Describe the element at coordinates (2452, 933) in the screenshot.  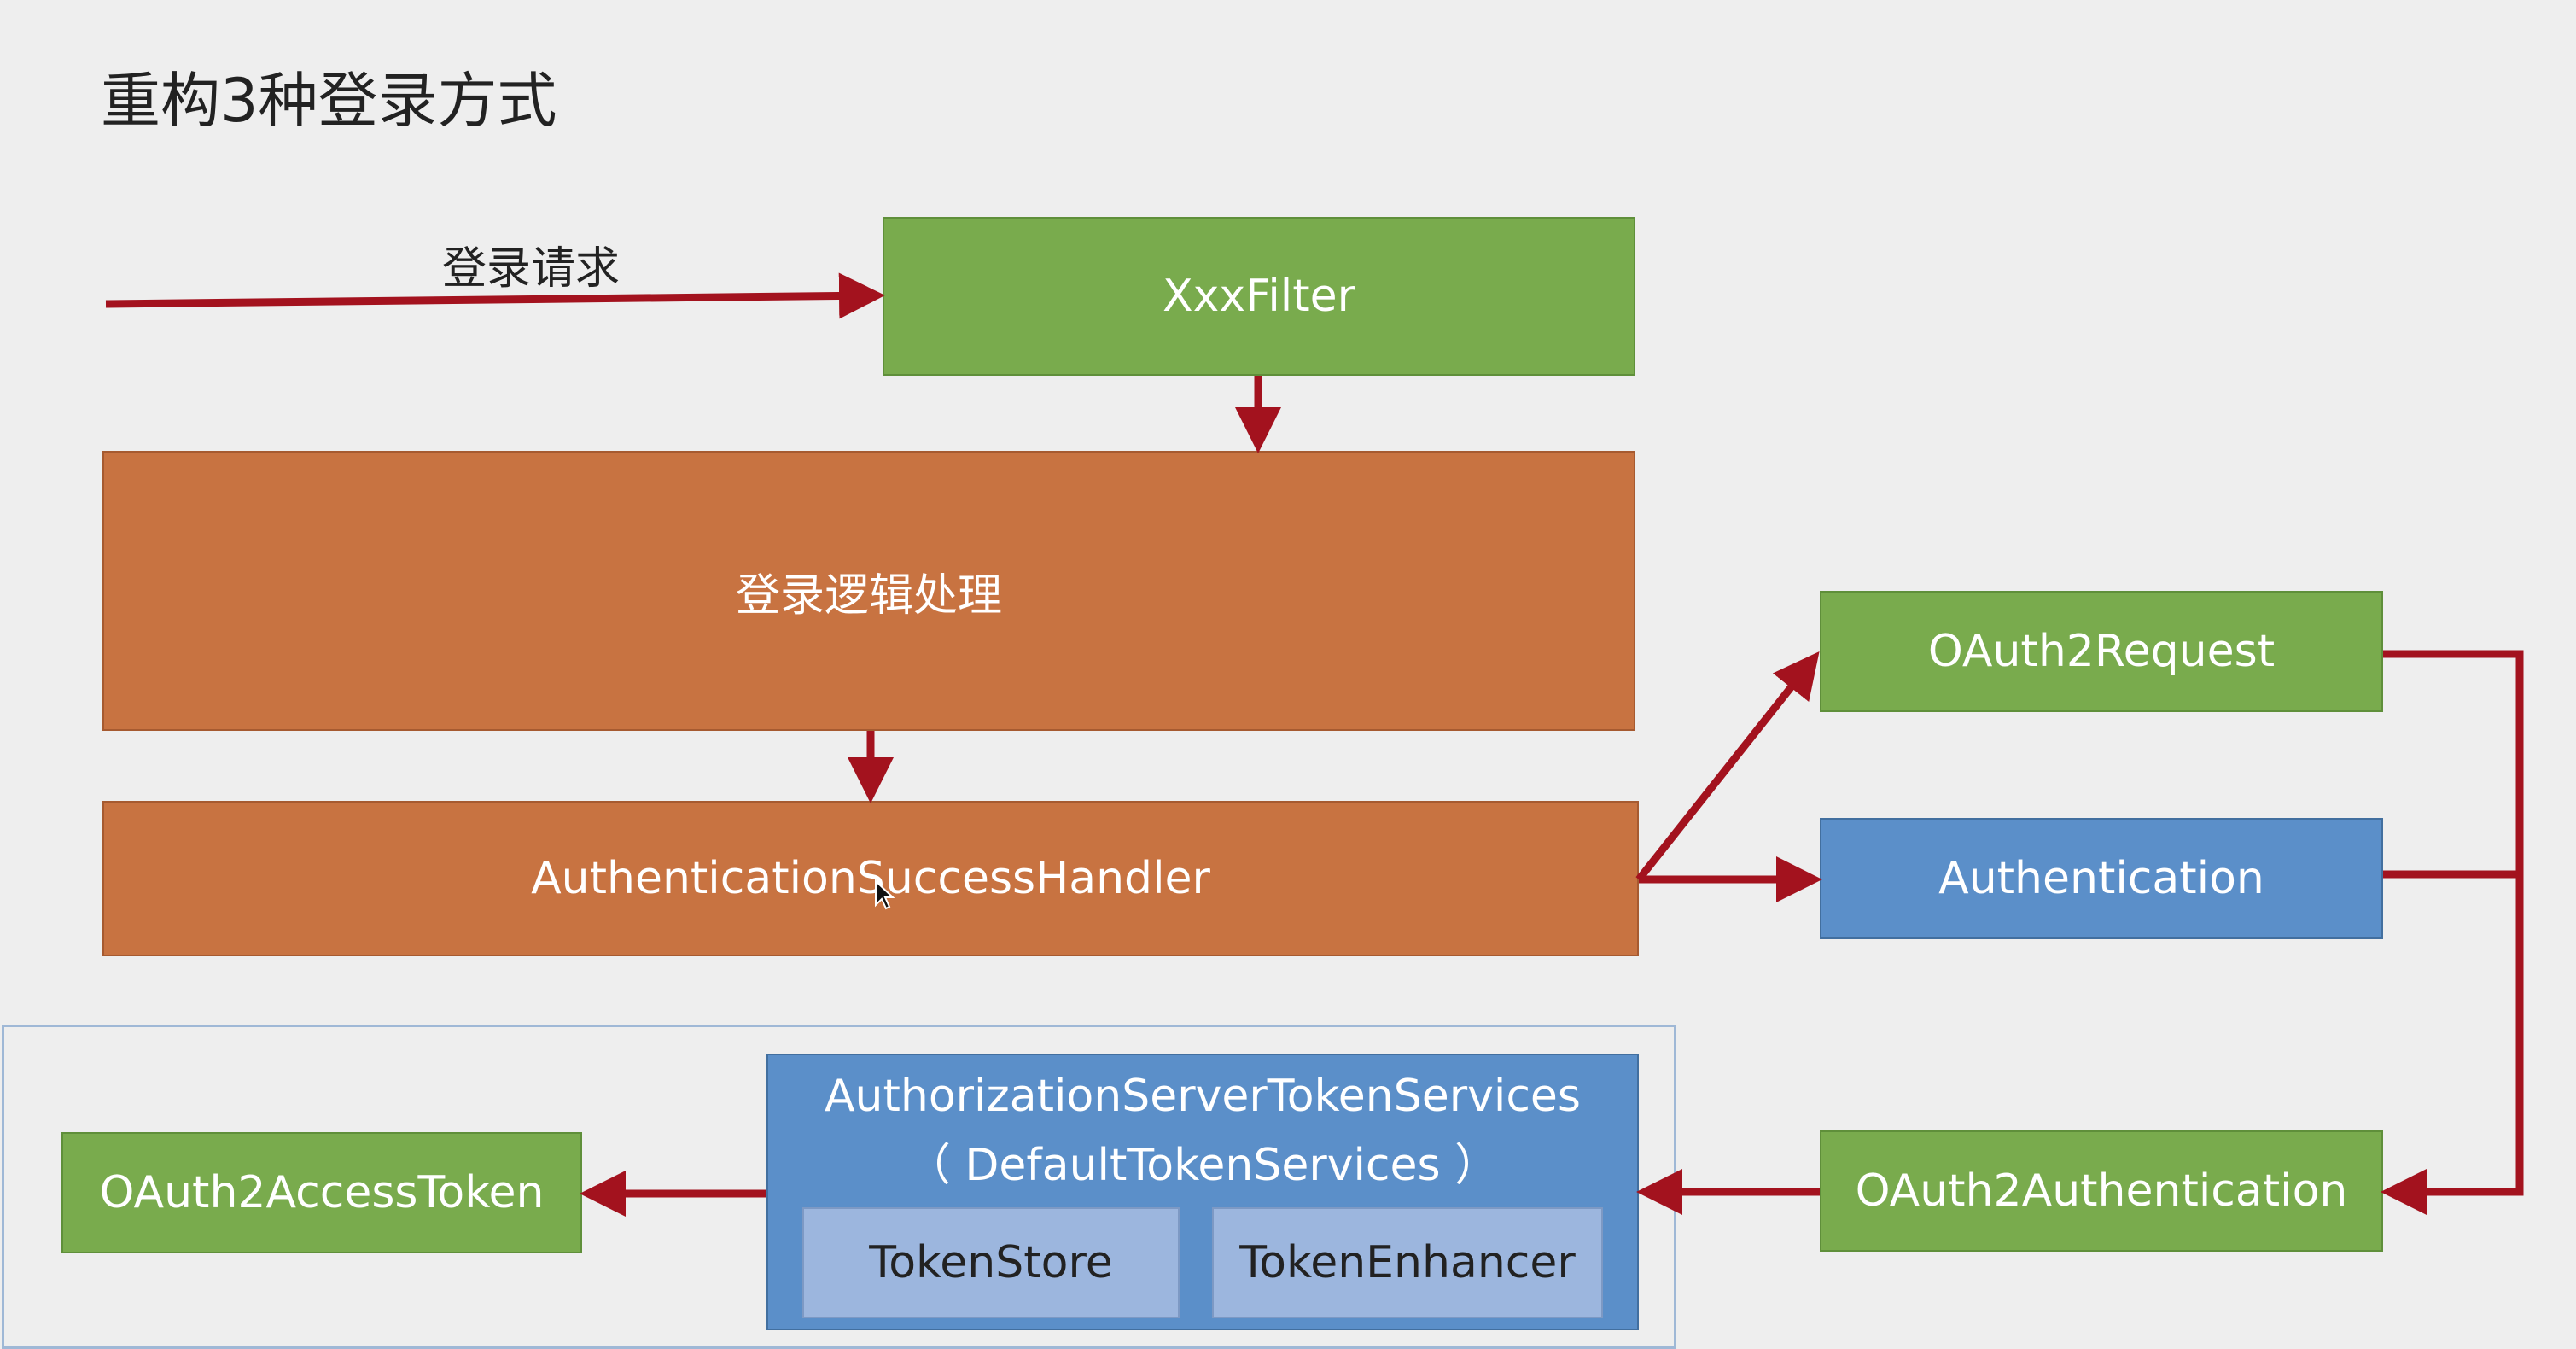
I see `connector-request-authentication` at that location.